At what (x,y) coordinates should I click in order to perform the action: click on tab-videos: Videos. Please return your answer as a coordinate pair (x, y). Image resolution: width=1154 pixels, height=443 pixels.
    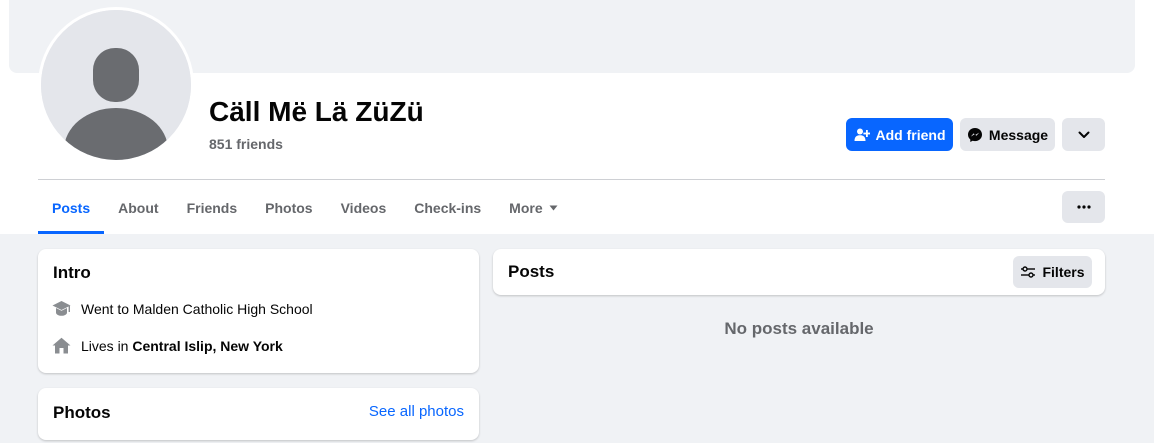
    Looking at the image, I should click on (364, 208).